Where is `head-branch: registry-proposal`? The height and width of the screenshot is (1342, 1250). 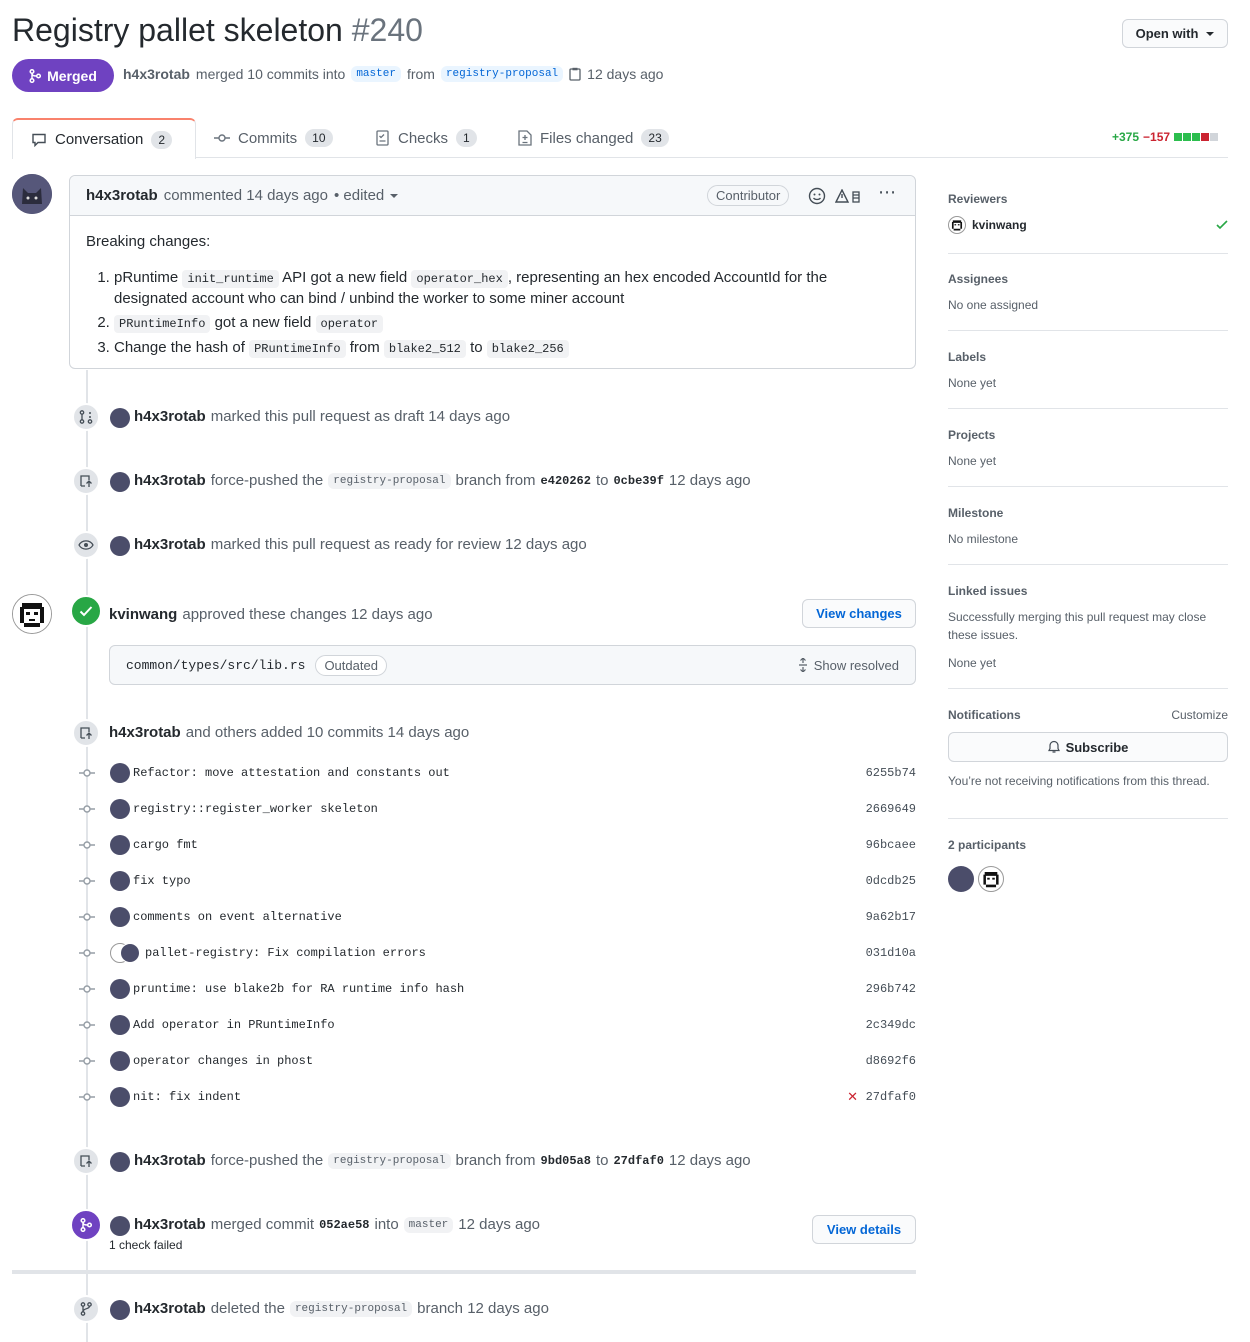 head-branch: registry-proposal is located at coordinates (502, 74).